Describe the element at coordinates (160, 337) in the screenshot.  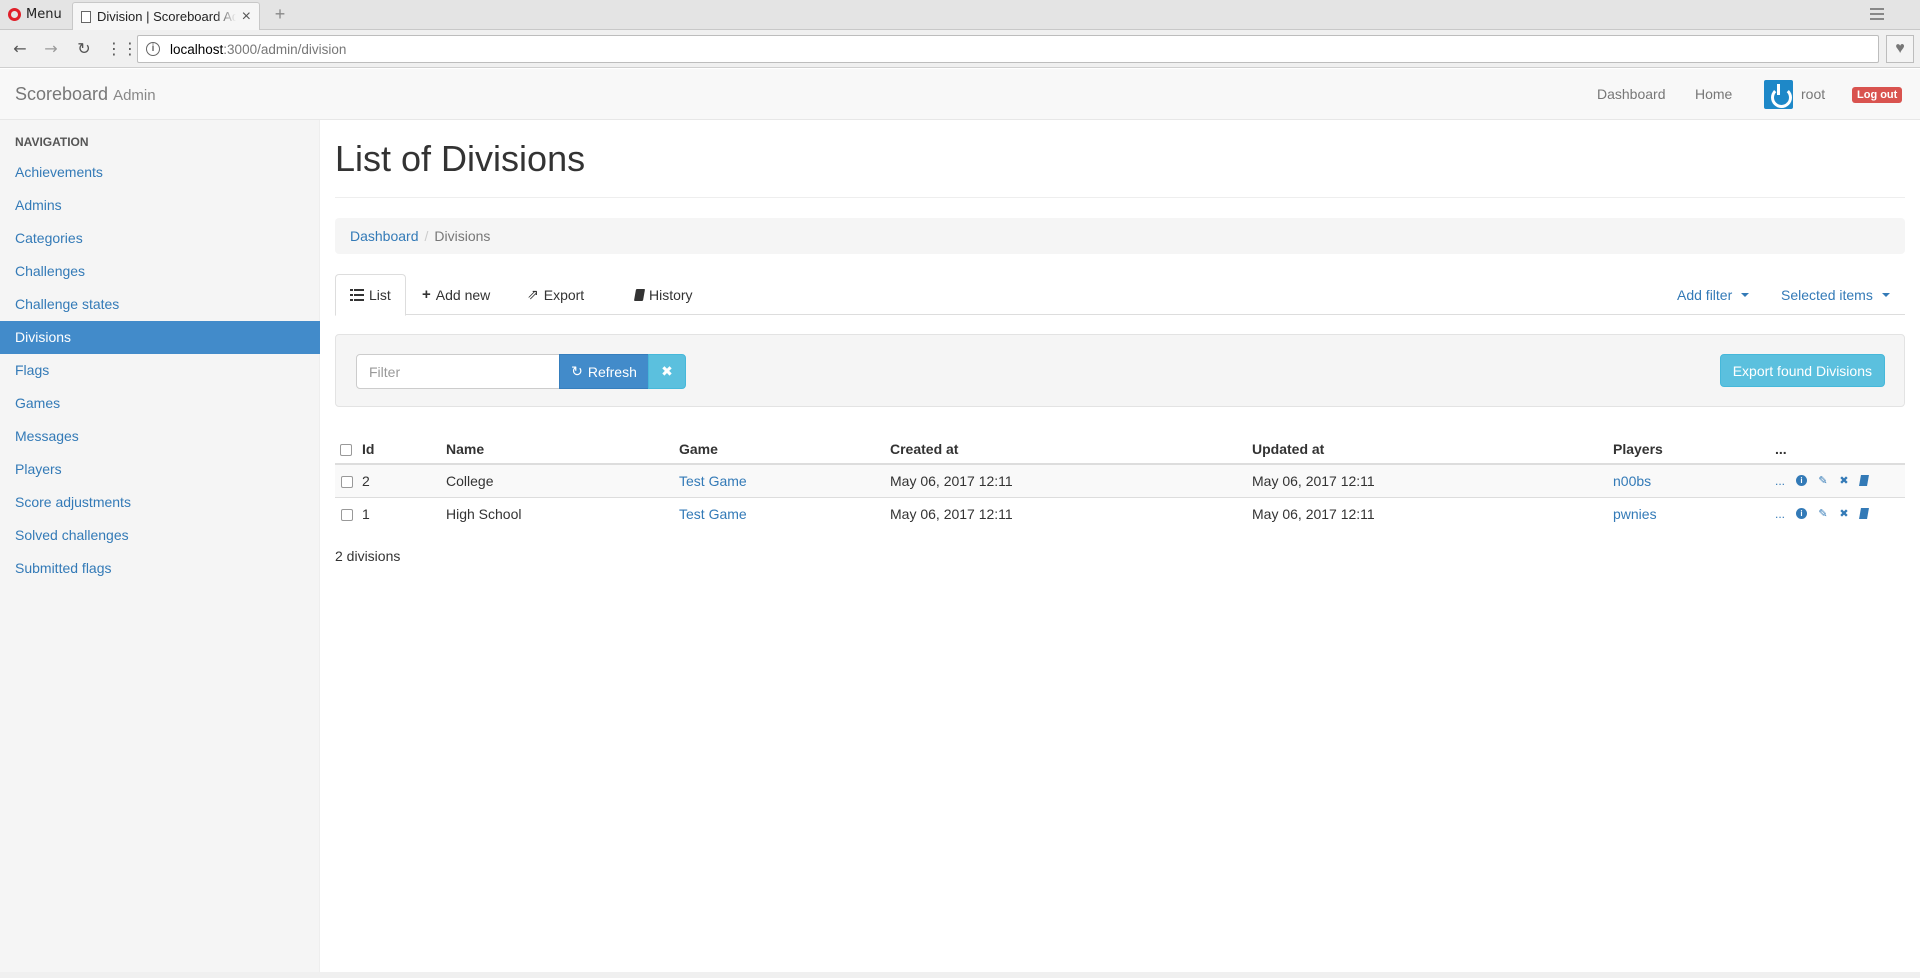
I see `sidebar-item-divisions: Divisions` at that location.